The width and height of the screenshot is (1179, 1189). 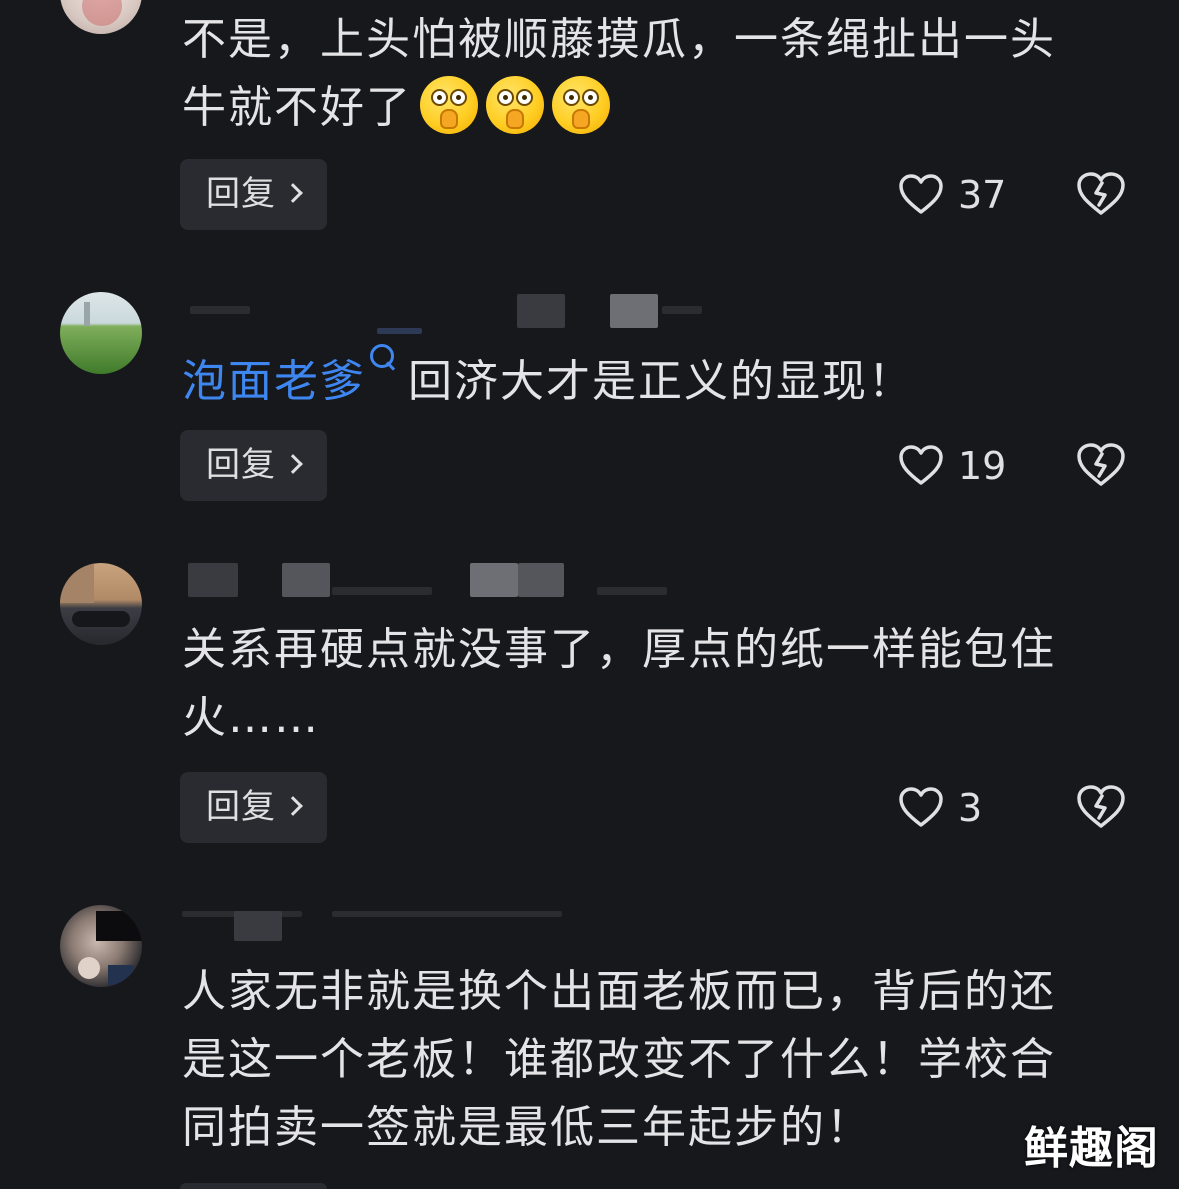 What do you see at coordinates (982, 466) in the screenshot?
I see `like-count: 19` at bounding box center [982, 466].